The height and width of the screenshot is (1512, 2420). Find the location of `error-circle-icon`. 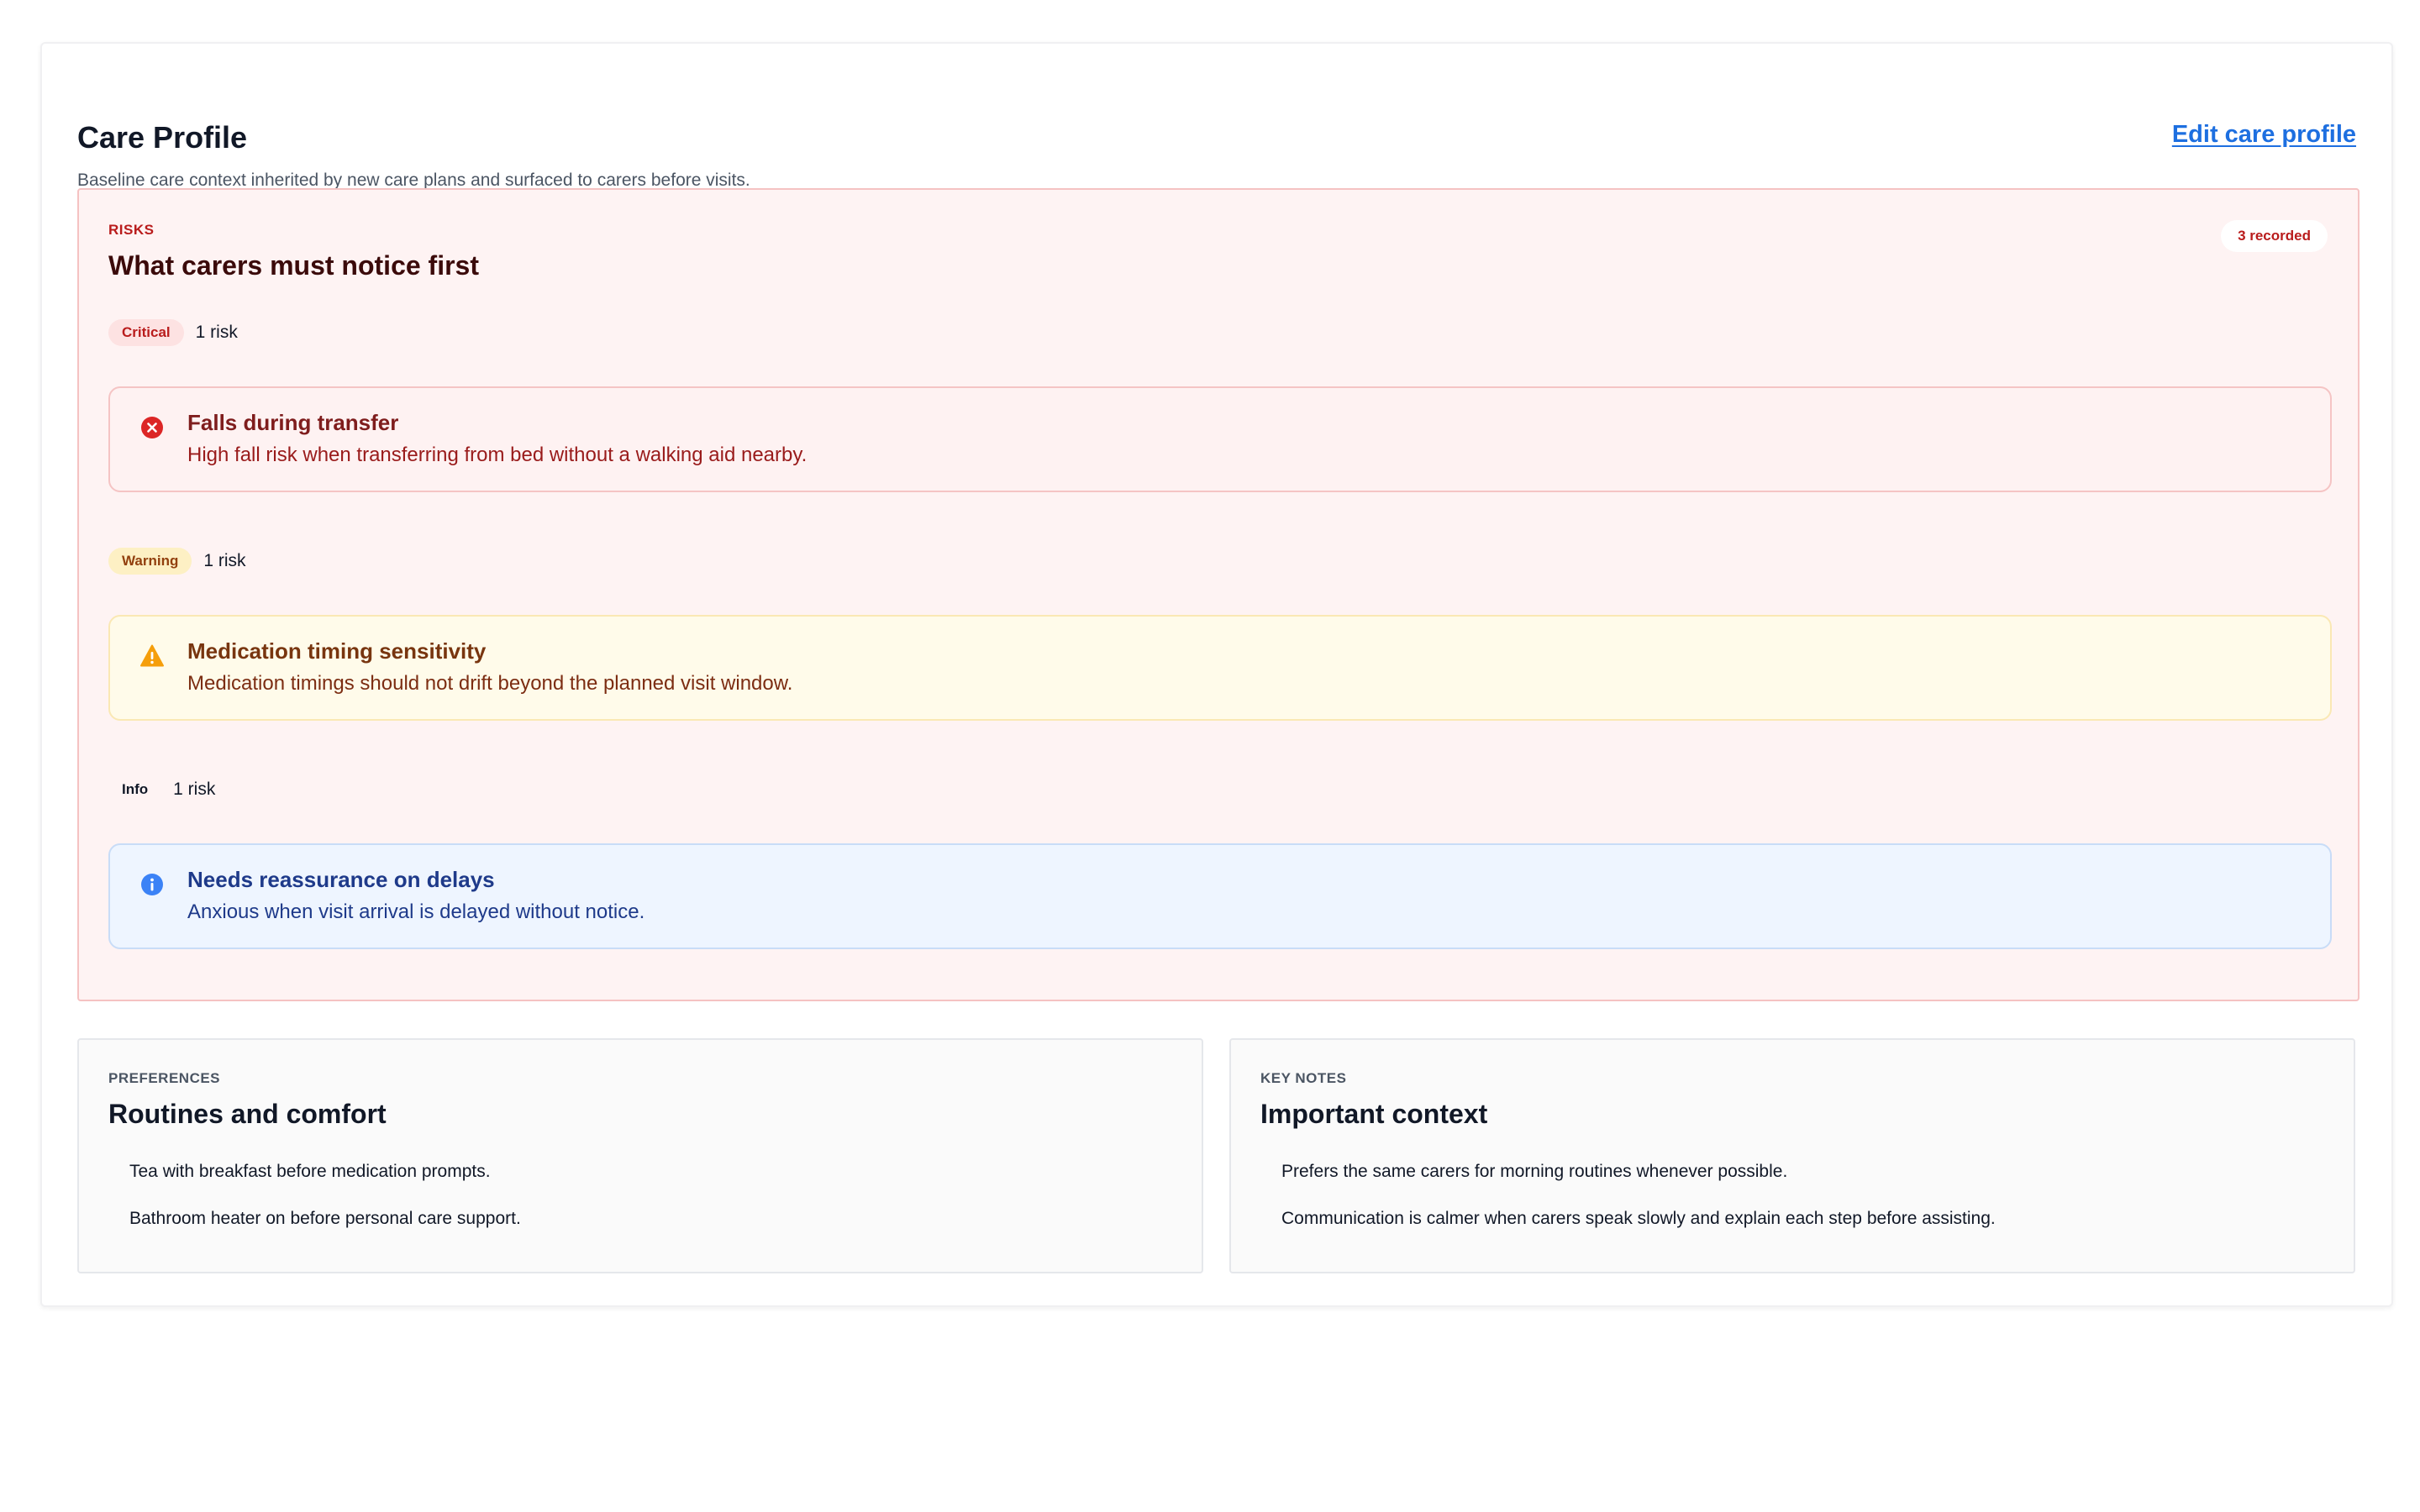

error-circle-icon is located at coordinates (152, 427).